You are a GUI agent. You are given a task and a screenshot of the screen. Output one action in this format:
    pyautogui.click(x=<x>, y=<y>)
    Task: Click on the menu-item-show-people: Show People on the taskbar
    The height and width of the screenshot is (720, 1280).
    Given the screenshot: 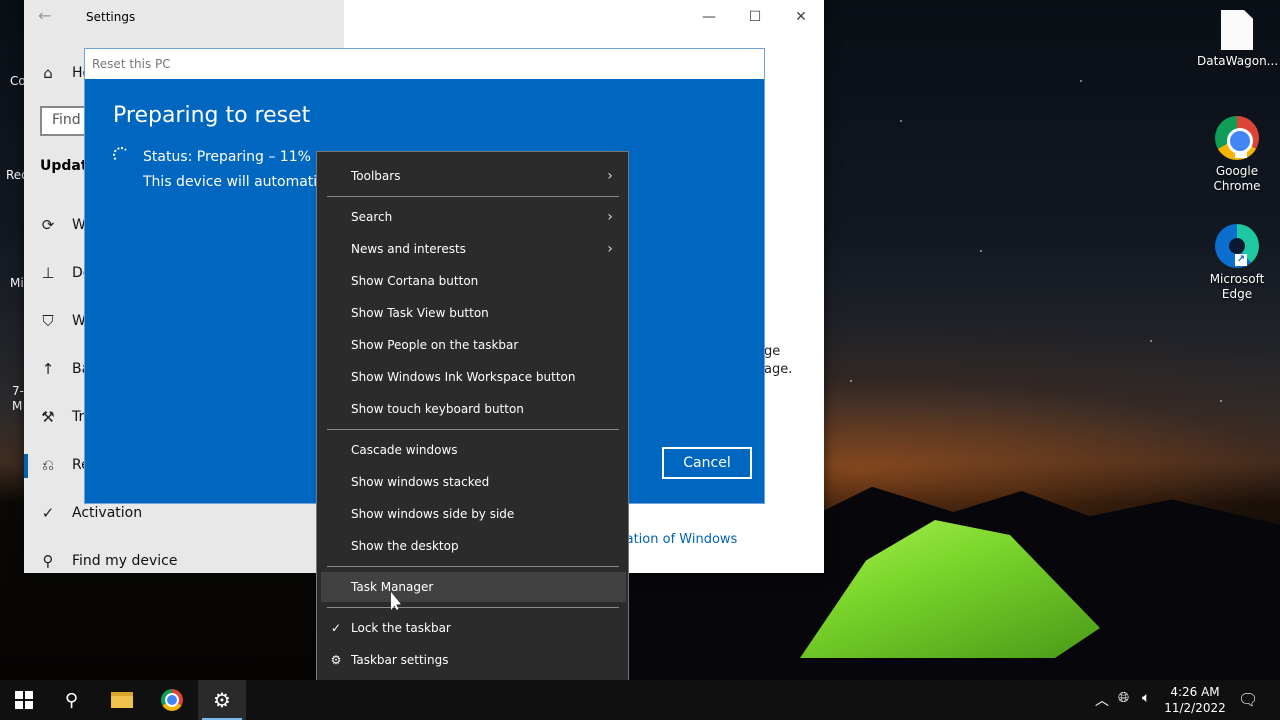 What is the action you would take?
    pyautogui.click(x=473, y=345)
    